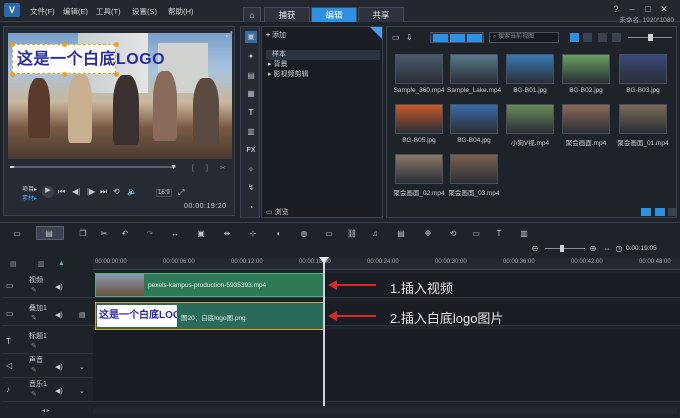 Image resolution: width=680 pixels, height=418 pixels. I want to click on mark-out-icon: ], so click(207, 169).